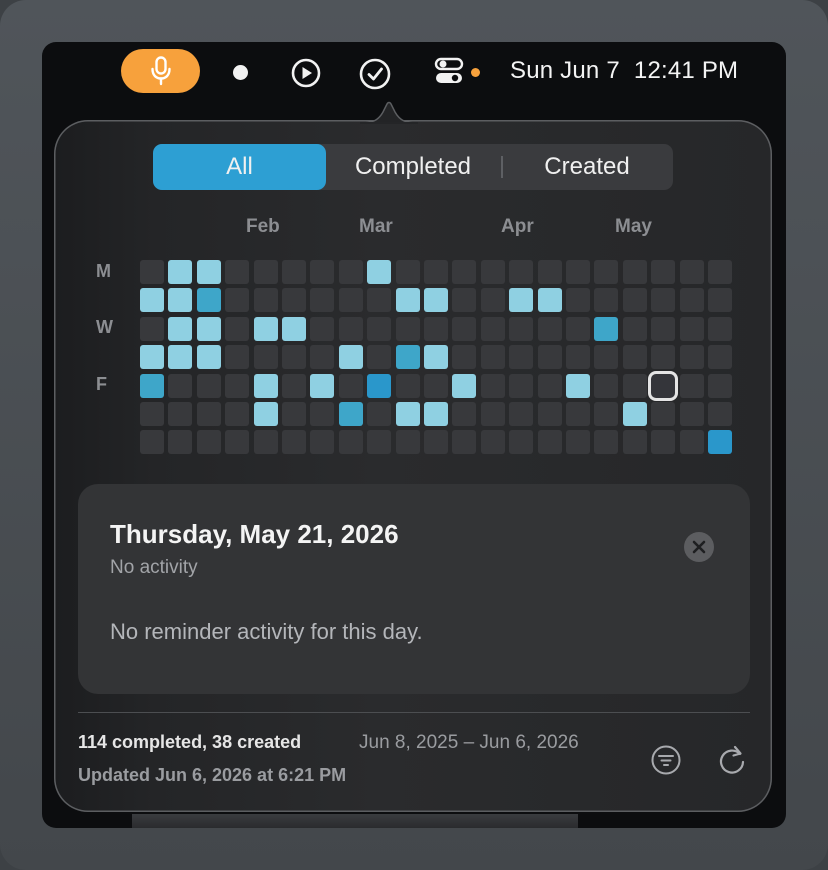  Describe the element at coordinates (624, 71) in the screenshot. I see `menubar-clock: Sun Jun 7 12:41 PM` at that location.